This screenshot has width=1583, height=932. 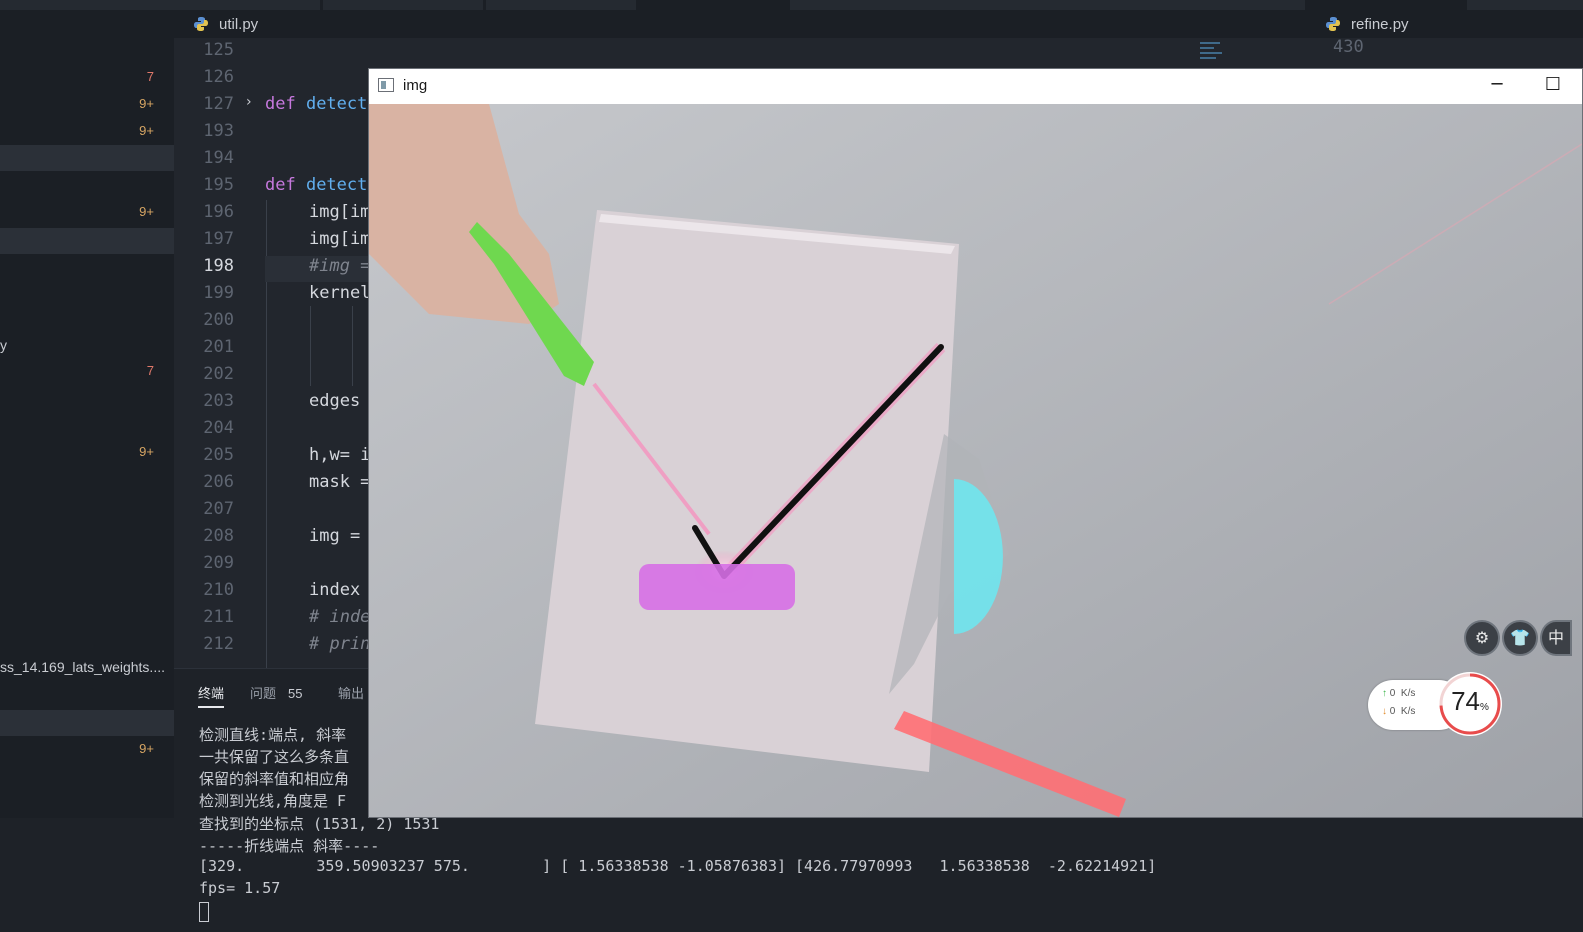 What do you see at coordinates (331, 185) in the screenshot?
I see `code-function-name: detect` at bounding box center [331, 185].